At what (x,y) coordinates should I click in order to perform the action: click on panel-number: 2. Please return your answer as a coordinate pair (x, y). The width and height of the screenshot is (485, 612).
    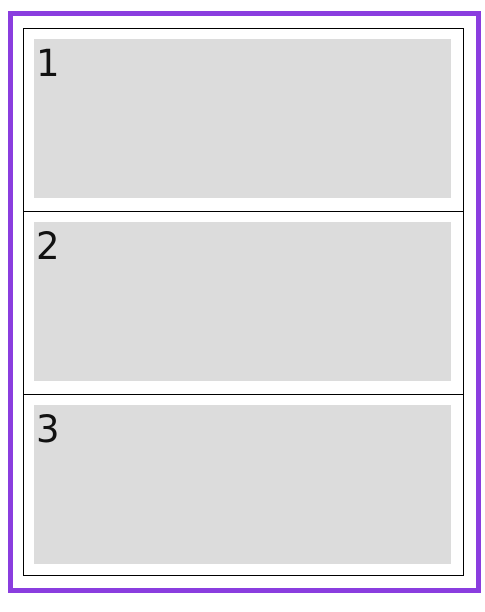
    Looking at the image, I should click on (48, 246).